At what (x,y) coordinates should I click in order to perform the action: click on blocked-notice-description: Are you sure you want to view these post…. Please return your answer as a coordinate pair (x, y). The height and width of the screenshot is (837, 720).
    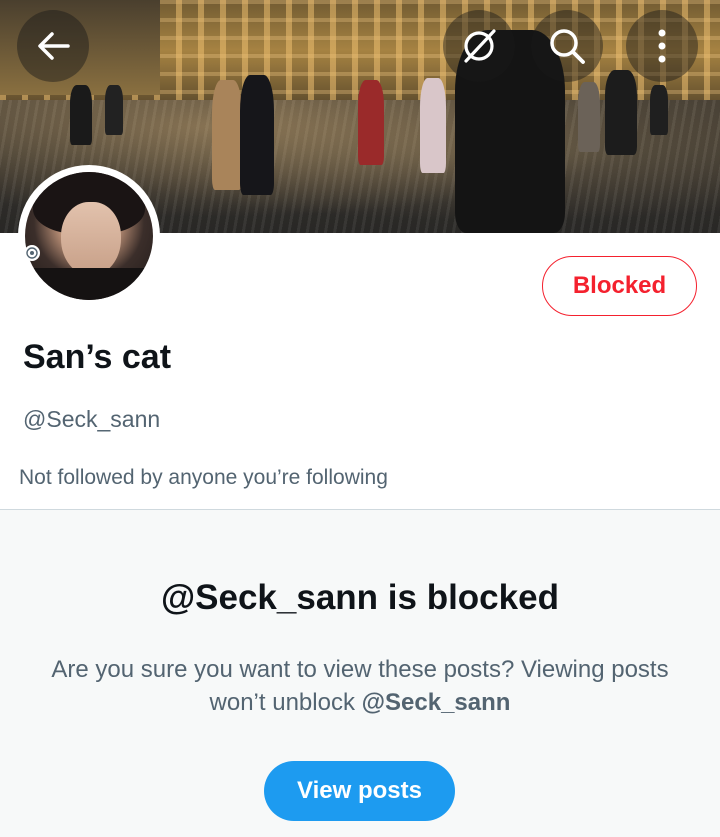
    Looking at the image, I should click on (360, 686).